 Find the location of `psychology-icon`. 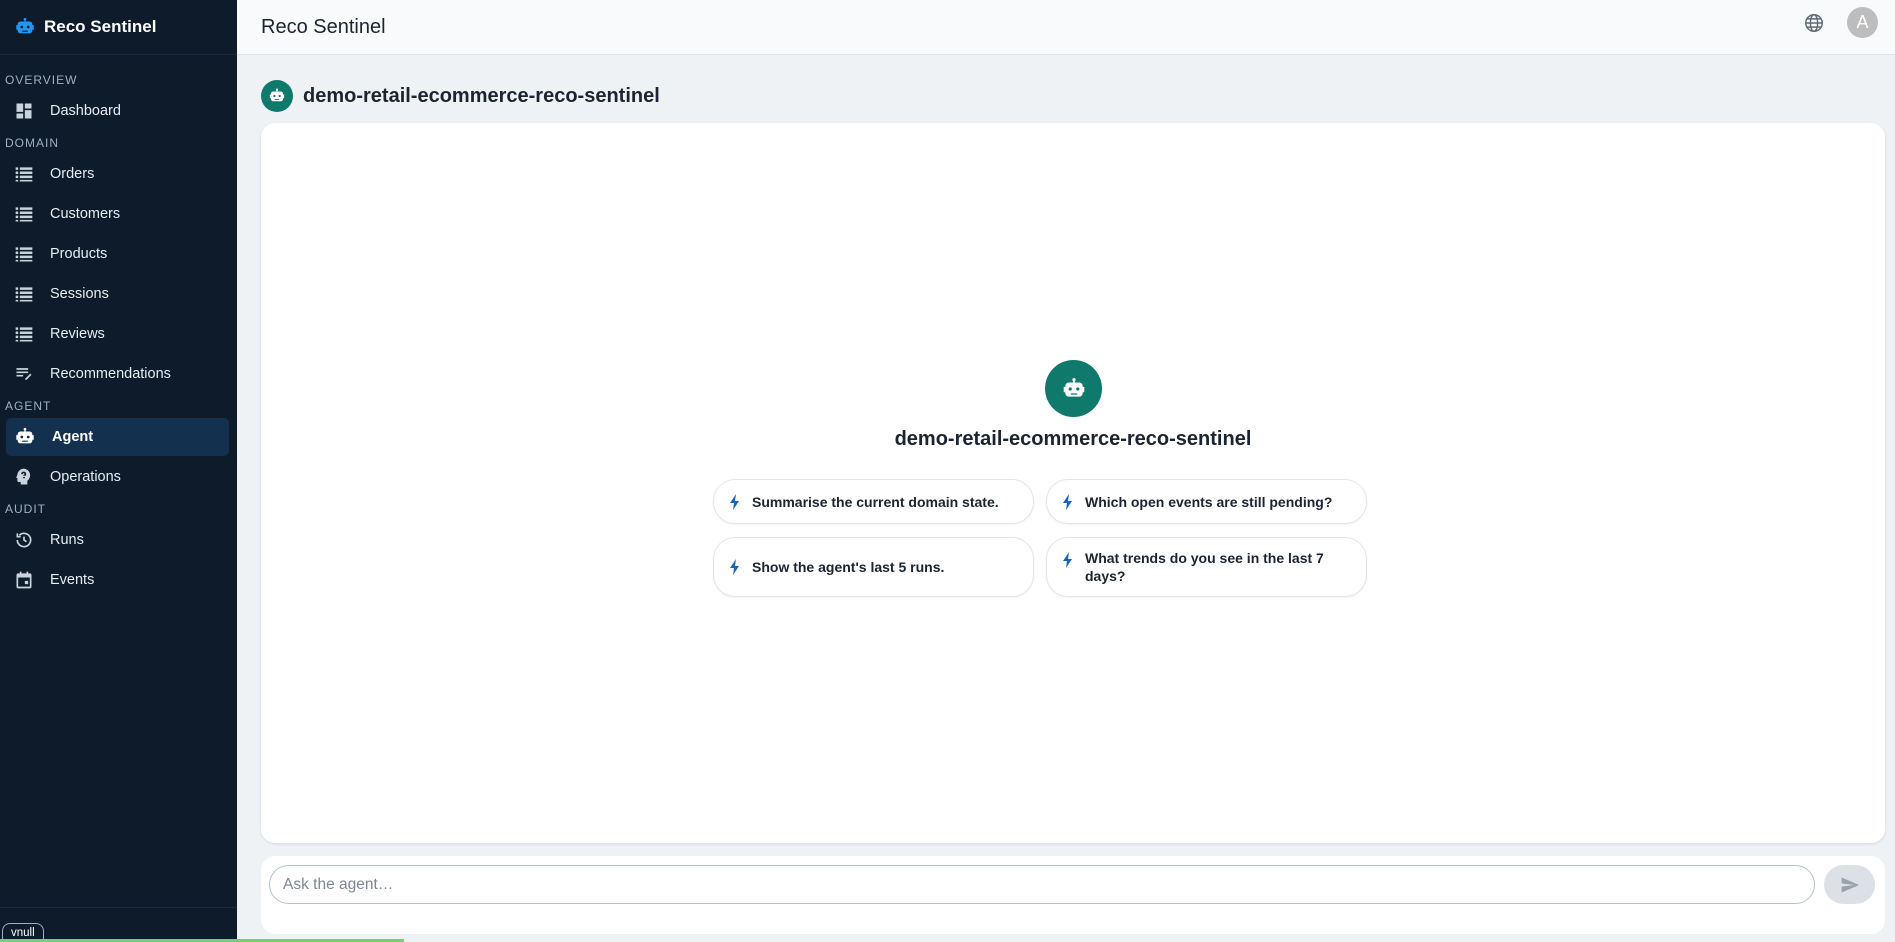

psychology-icon is located at coordinates (23, 476).